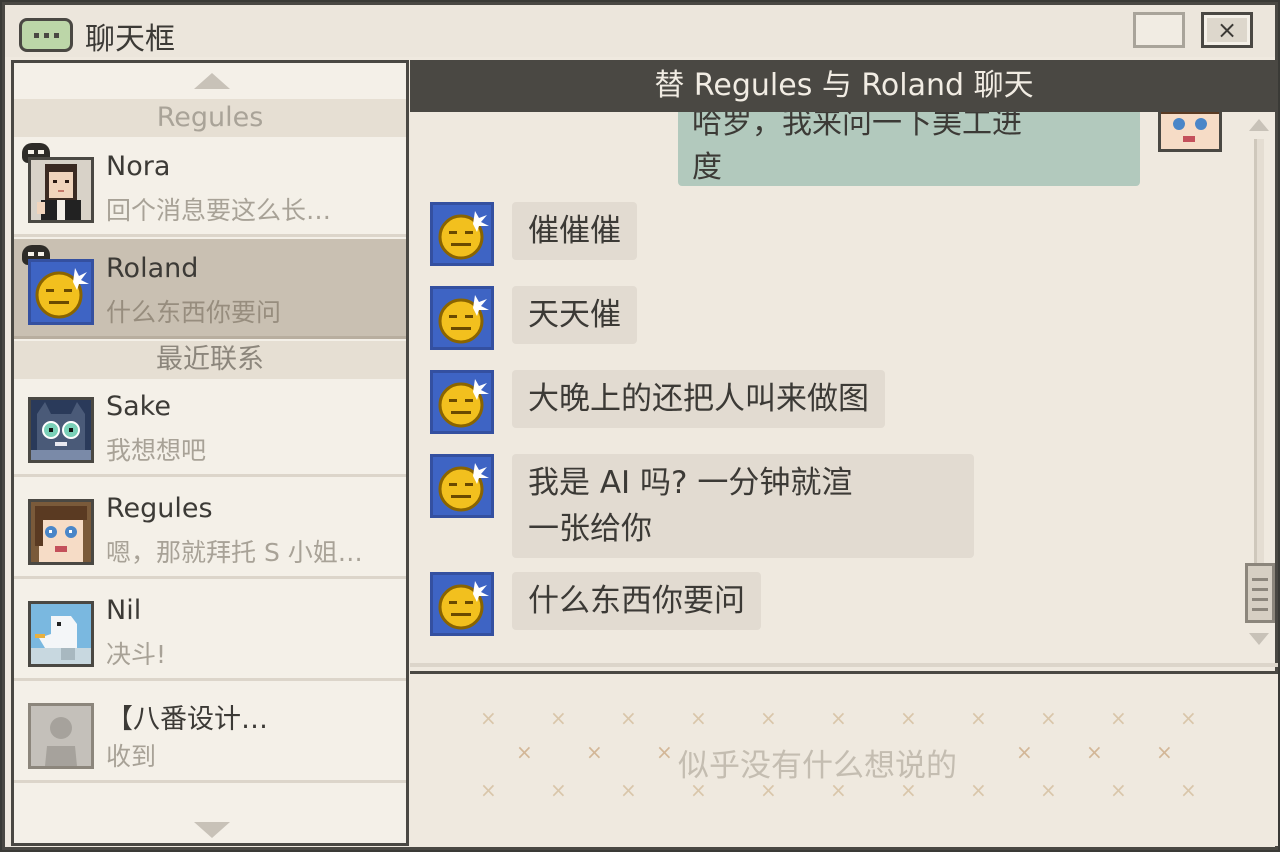  Describe the element at coordinates (156, 450) in the screenshot. I see `contact-preview: 我想想吧` at that location.